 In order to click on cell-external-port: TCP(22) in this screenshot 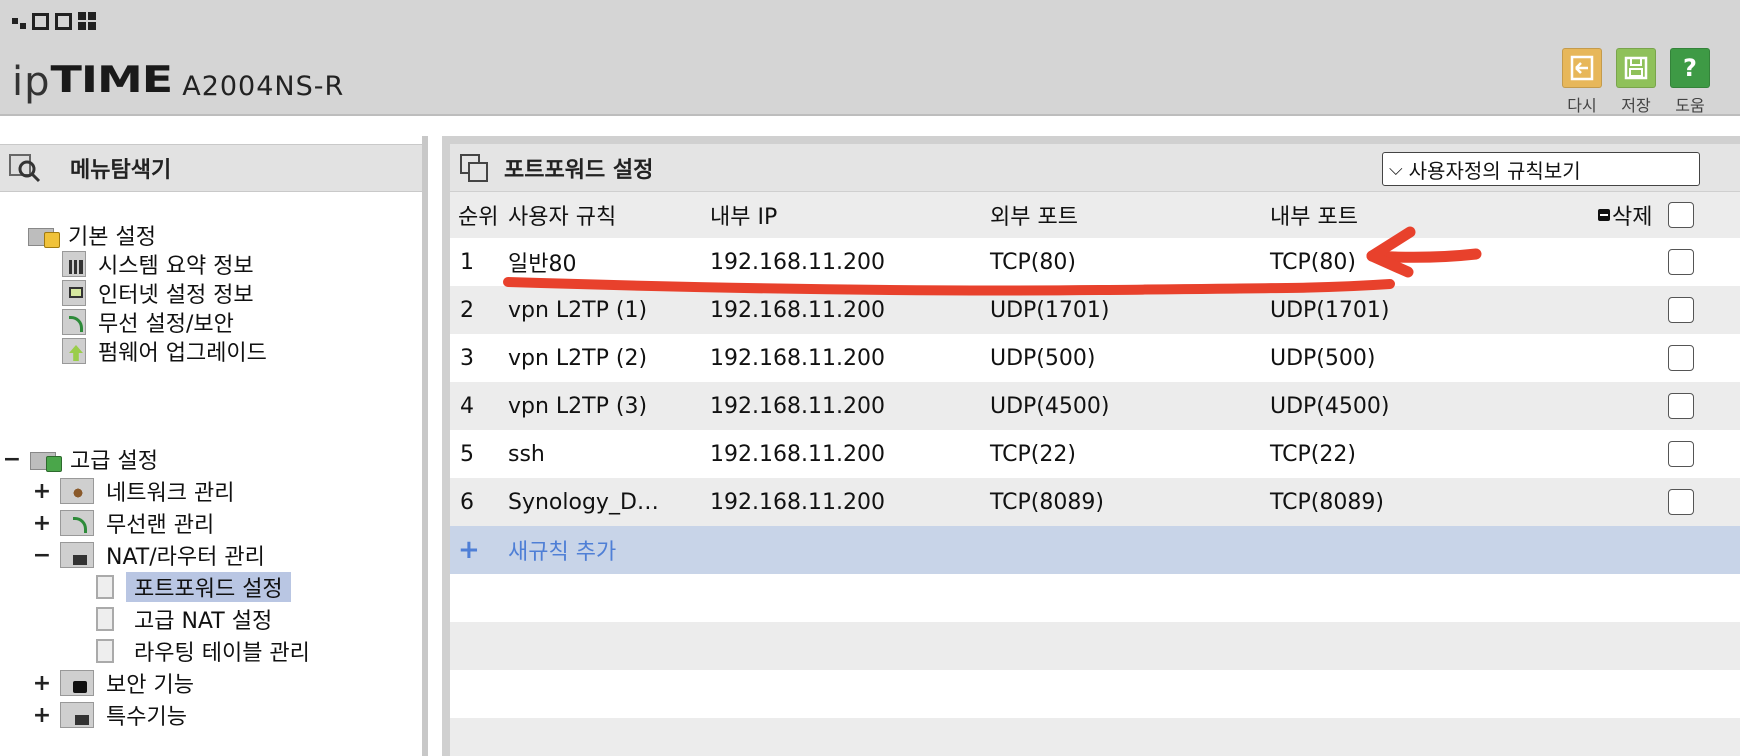, I will do `click(1033, 454)`.